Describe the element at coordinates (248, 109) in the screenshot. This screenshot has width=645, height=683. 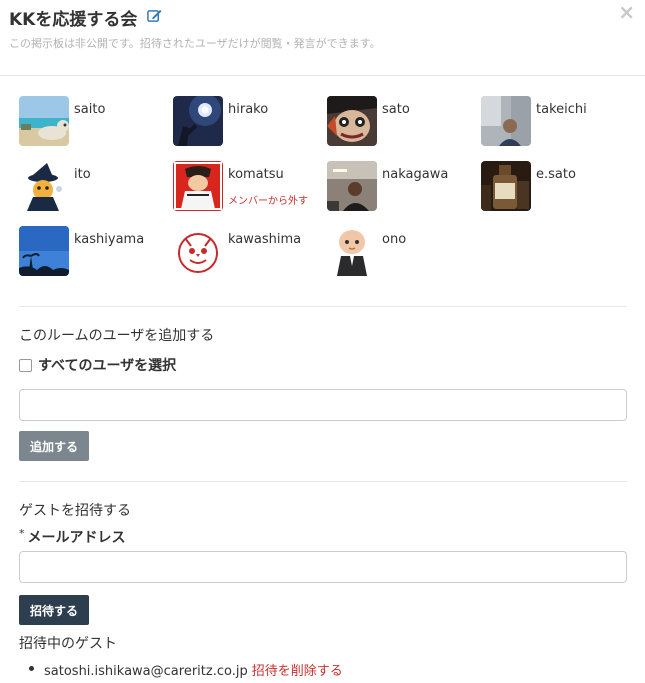
I see `member-name: hirako` at that location.